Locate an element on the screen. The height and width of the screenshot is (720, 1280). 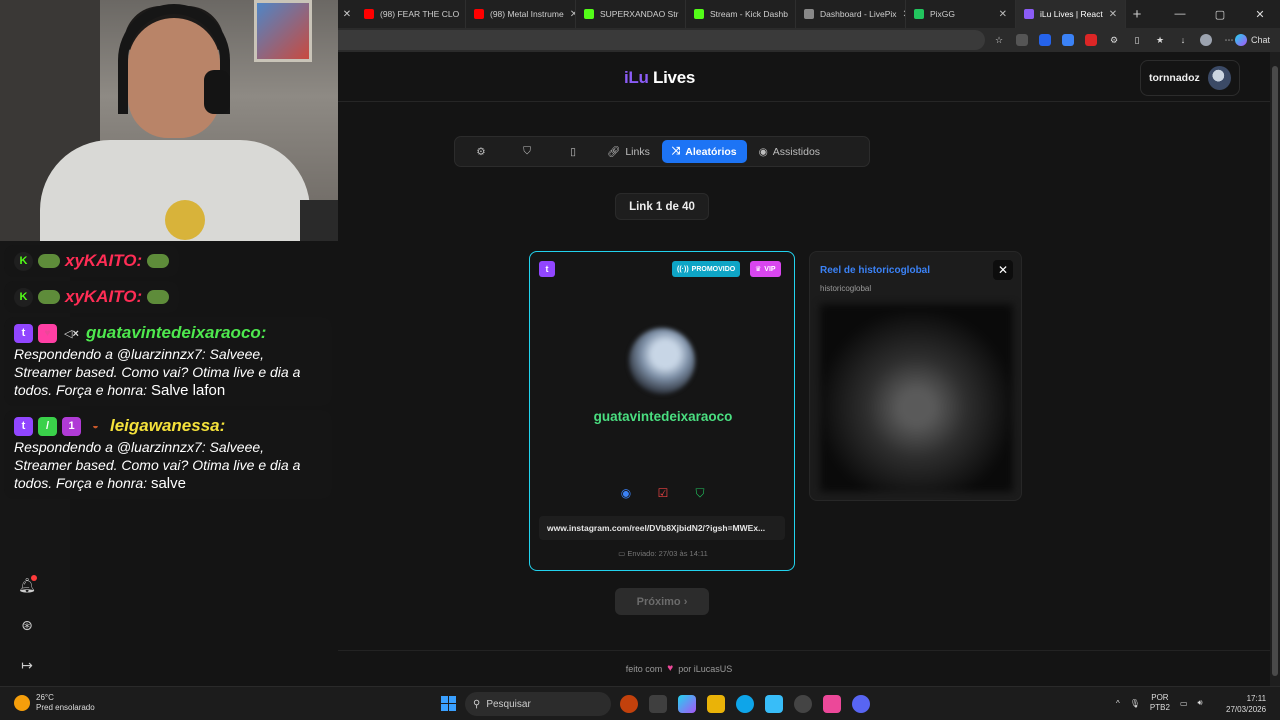
minimize-button: — is located at coordinates (1180, 14).